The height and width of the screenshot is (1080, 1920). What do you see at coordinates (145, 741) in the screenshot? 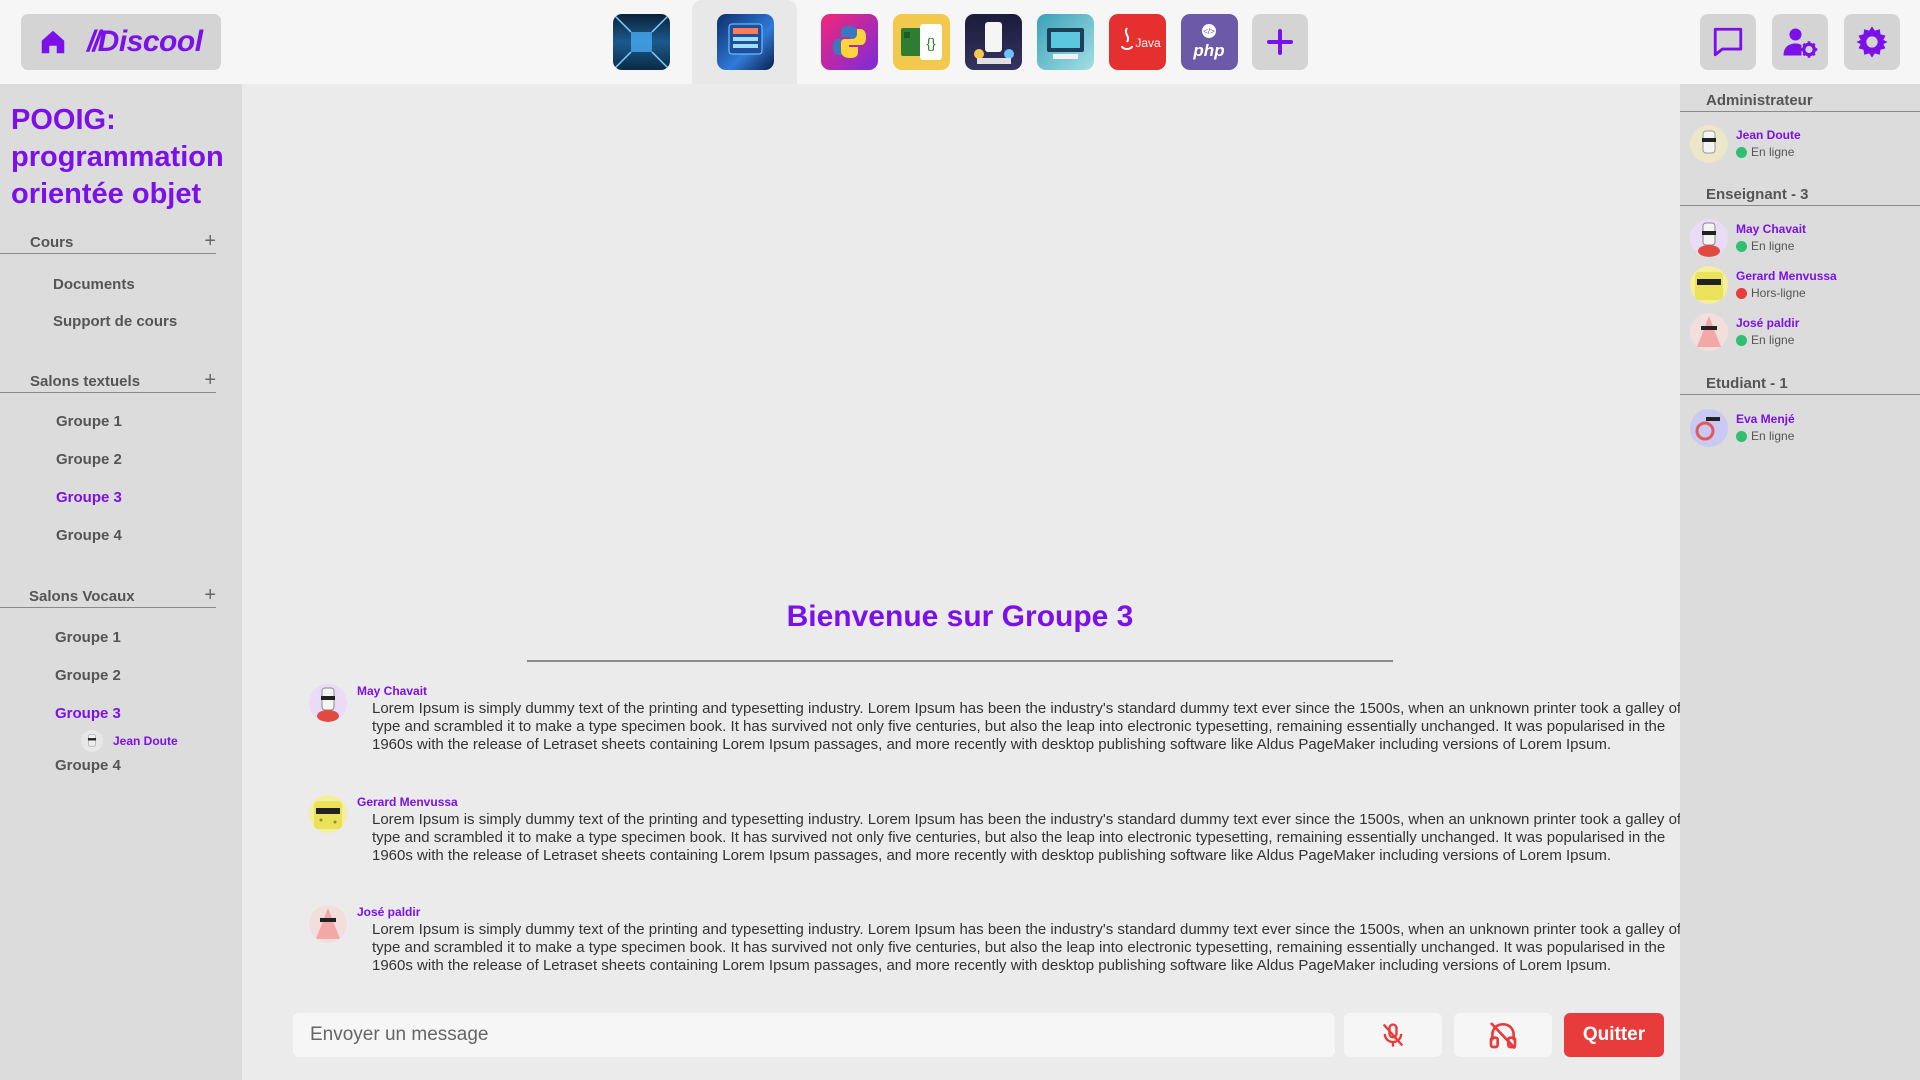
I see `voice-connected-user: Jean Doute` at bounding box center [145, 741].